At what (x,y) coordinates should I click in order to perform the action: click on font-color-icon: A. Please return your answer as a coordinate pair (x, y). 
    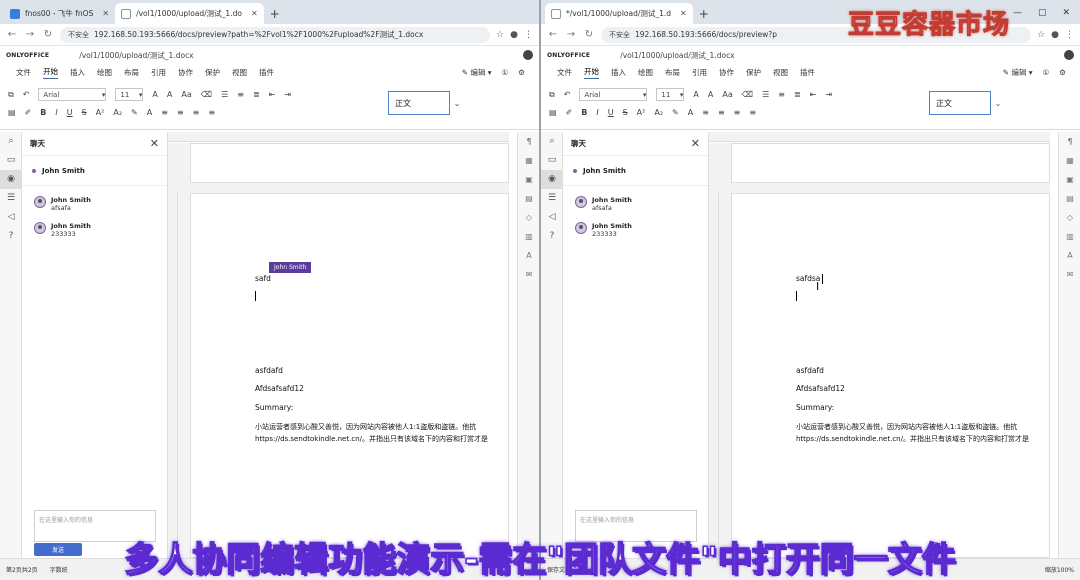
    Looking at the image, I should click on (690, 112).